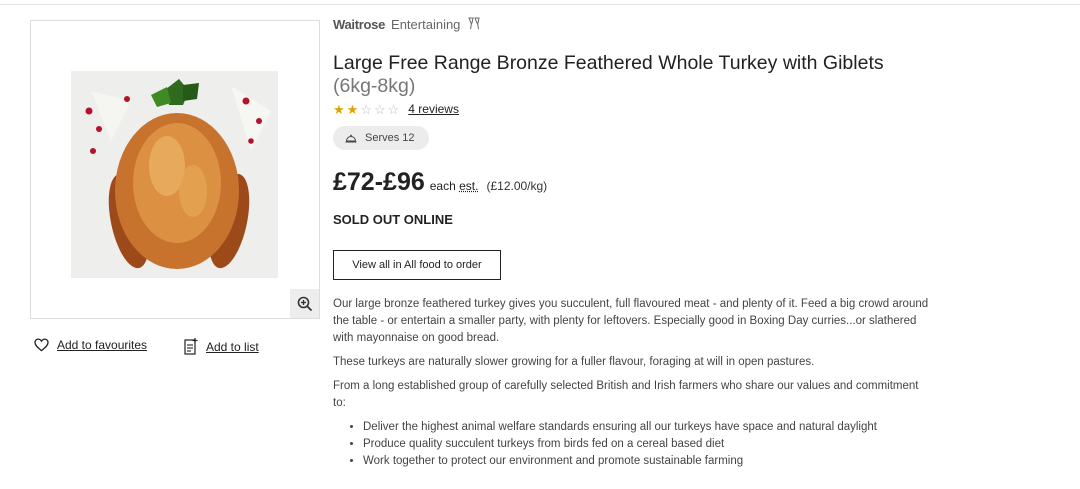 Image resolution: width=1080 pixels, height=489 pixels. I want to click on price-each: each, so click(442, 186).